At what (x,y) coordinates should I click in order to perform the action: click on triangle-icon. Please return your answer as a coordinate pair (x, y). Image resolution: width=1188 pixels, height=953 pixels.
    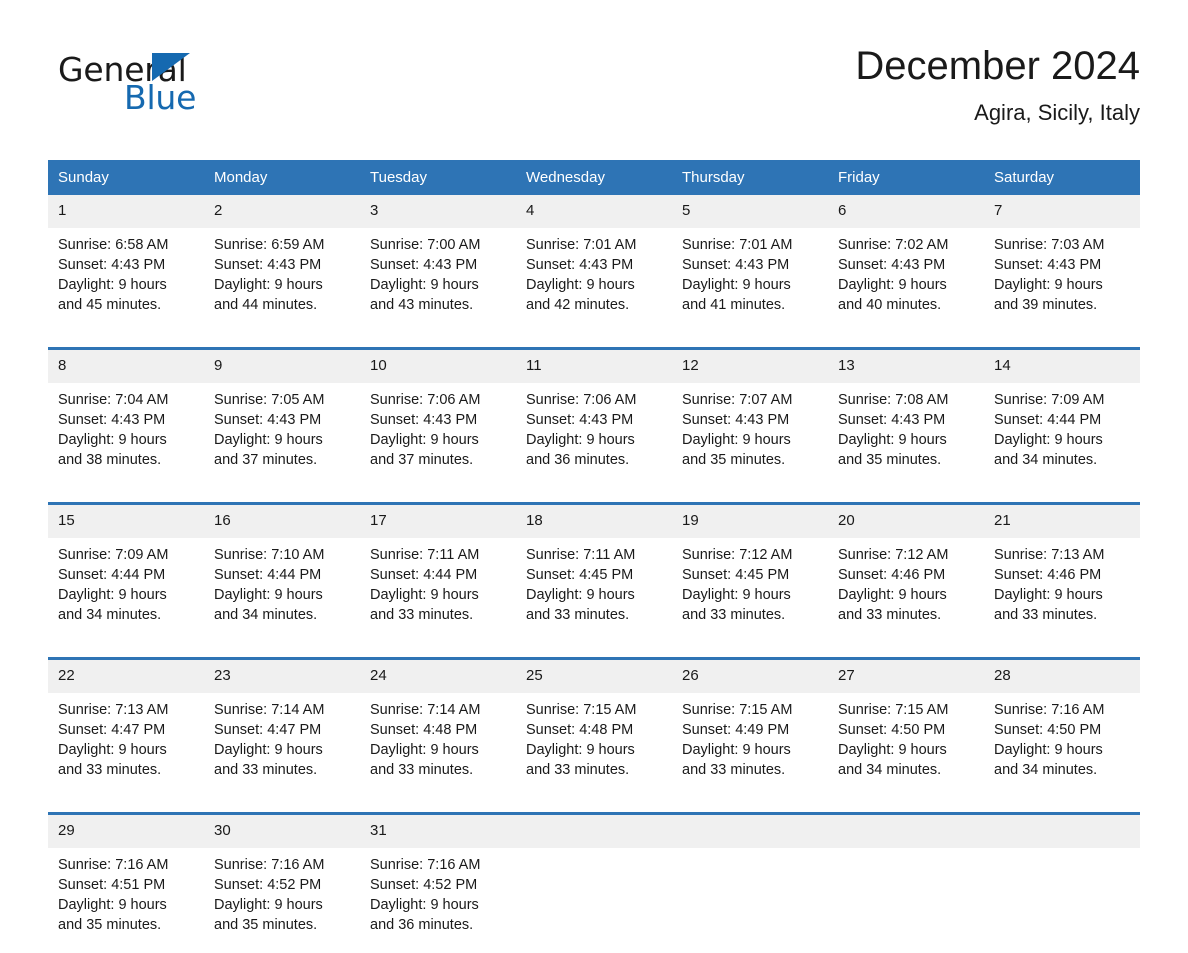
    Looking at the image, I should click on (171, 67).